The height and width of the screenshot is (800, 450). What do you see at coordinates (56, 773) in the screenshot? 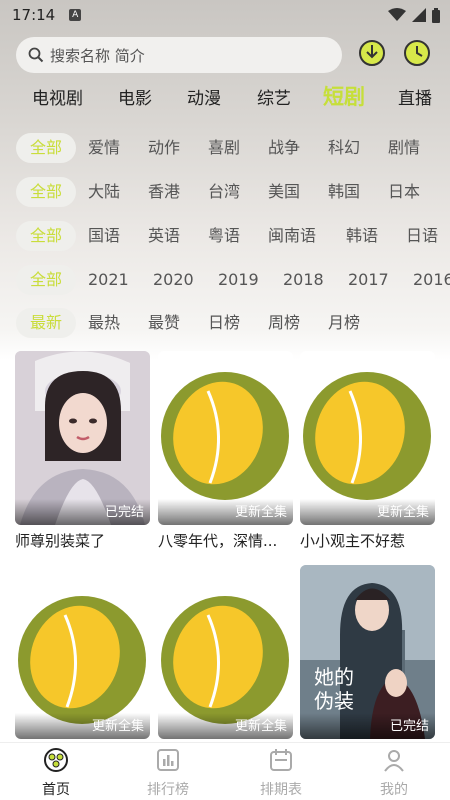
I see `nav-home: 首页` at bounding box center [56, 773].